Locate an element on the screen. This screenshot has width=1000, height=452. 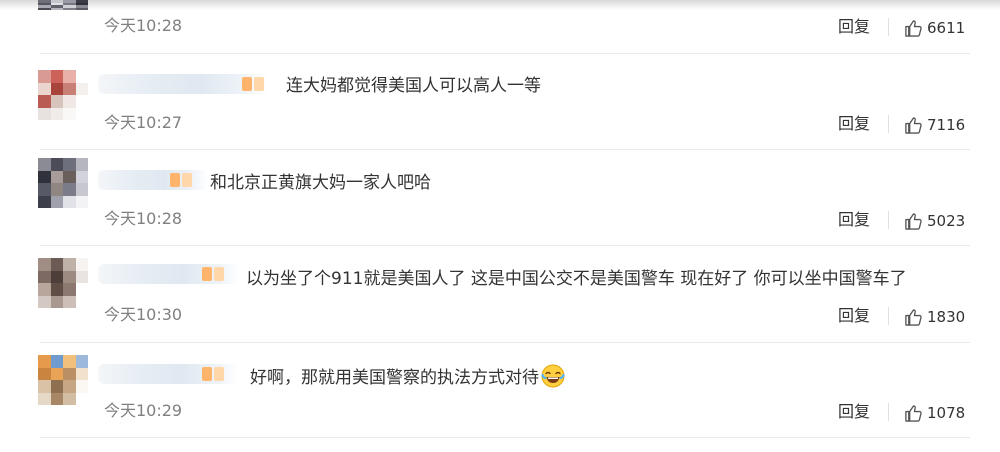
like-count: 1830 is located at coordinates (946, 317).